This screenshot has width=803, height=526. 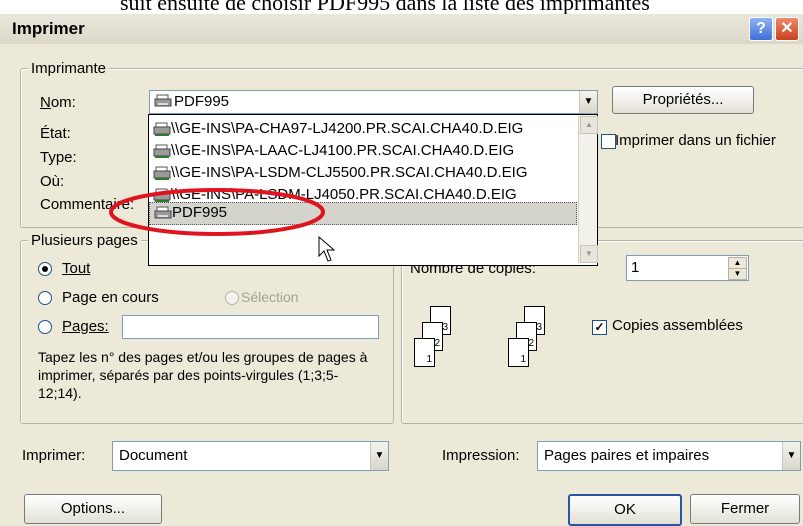 What do you see at coordinates (48, 28) in the screenshot?
I see `window-title: Imprimer` at bounding box center [48, 28].